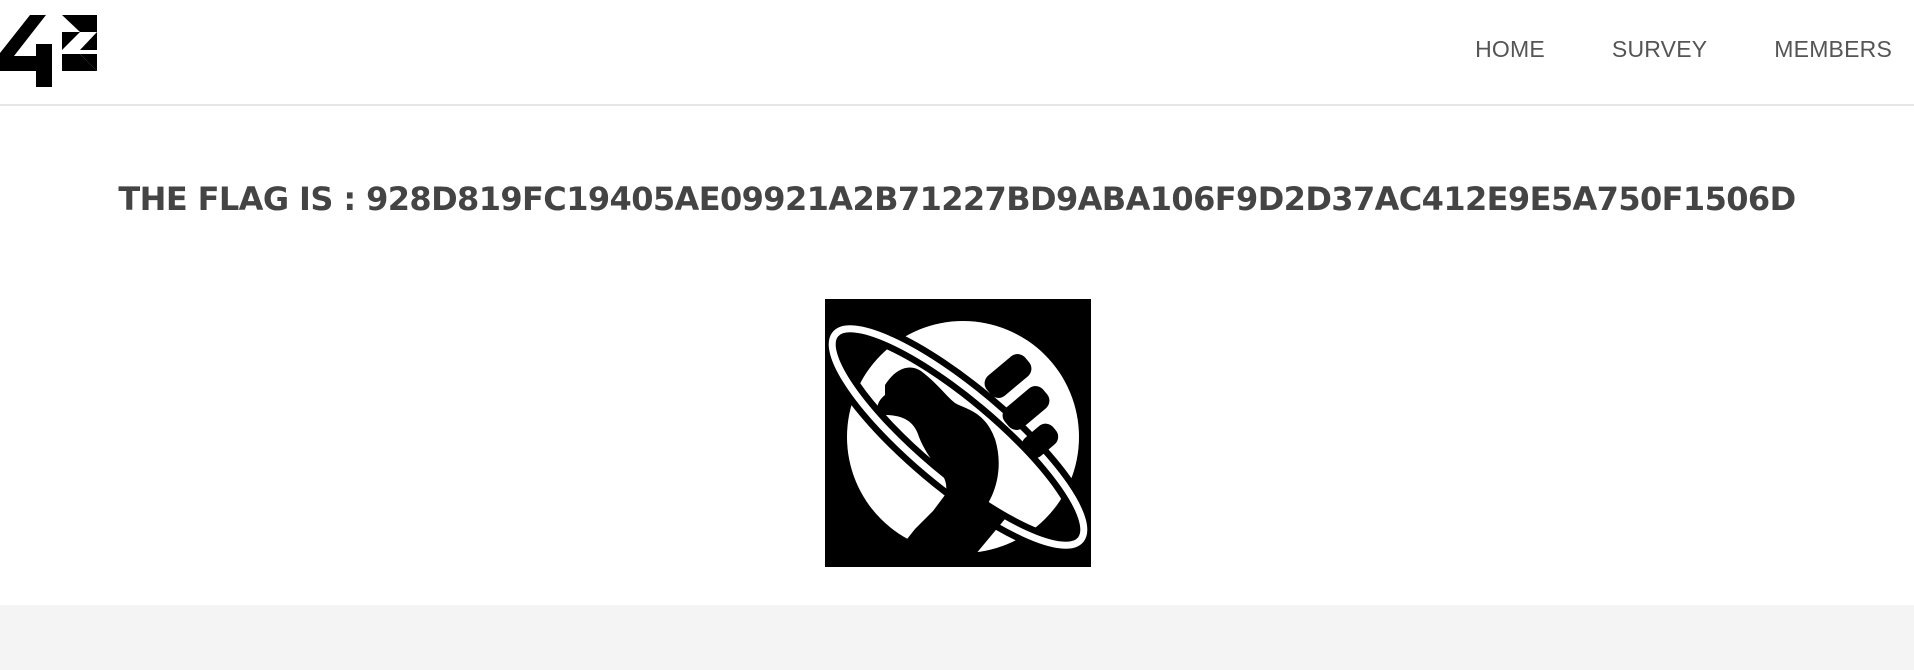 This screenshot has height=670, width=1914. I want to click on main-nav: HOME SURVEY MEMBERS, so click(1650, 49).